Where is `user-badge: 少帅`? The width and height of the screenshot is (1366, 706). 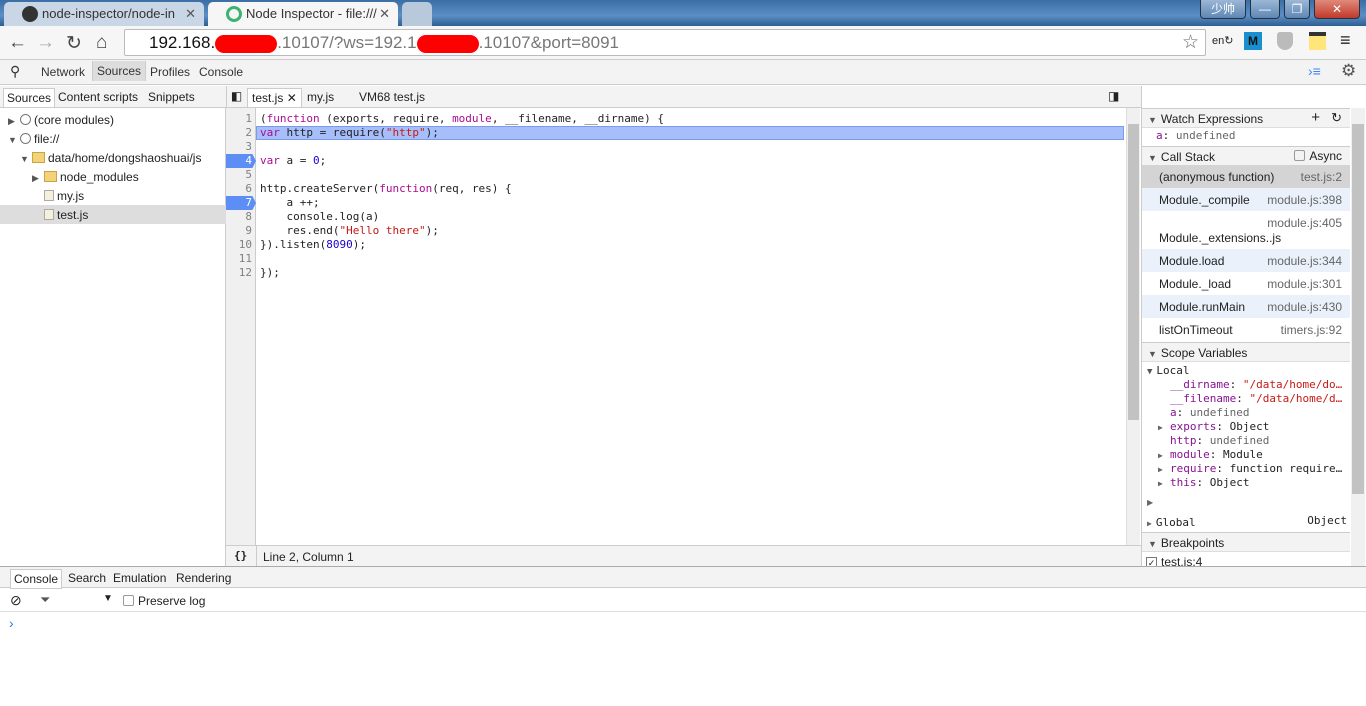
user-badge: 少帅 is located at coordinates (1223, 9).